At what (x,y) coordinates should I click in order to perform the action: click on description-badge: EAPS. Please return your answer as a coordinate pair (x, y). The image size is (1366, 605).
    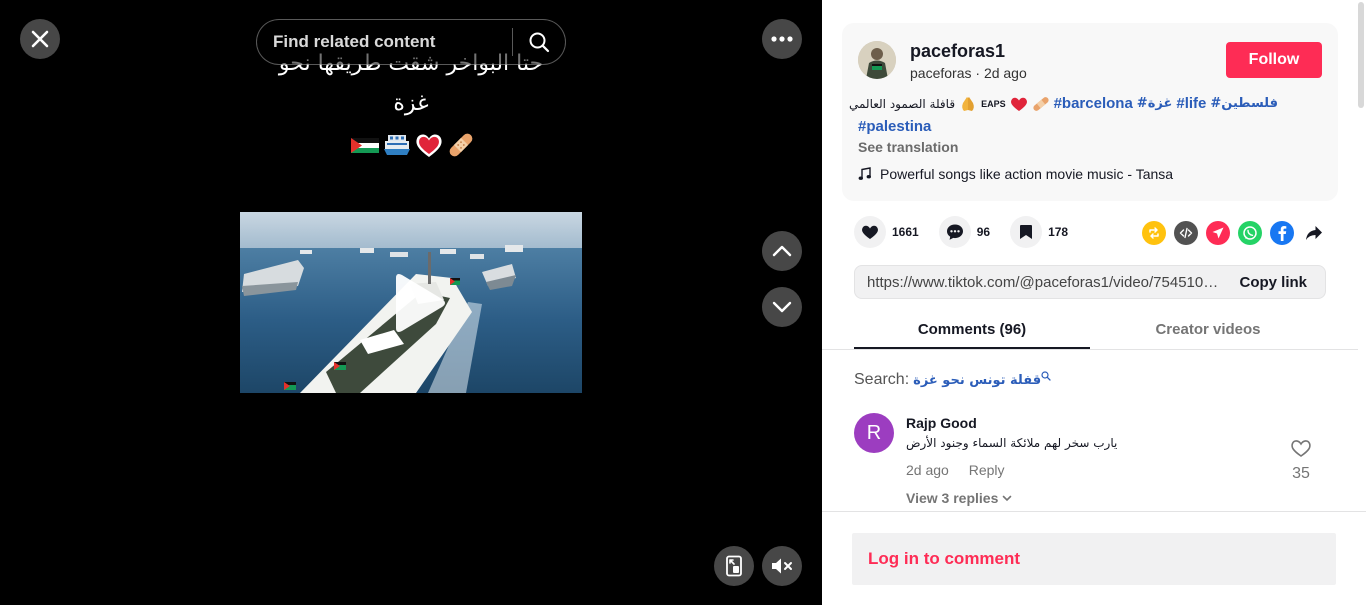
    Looking at the image, I should click on (993, 103).